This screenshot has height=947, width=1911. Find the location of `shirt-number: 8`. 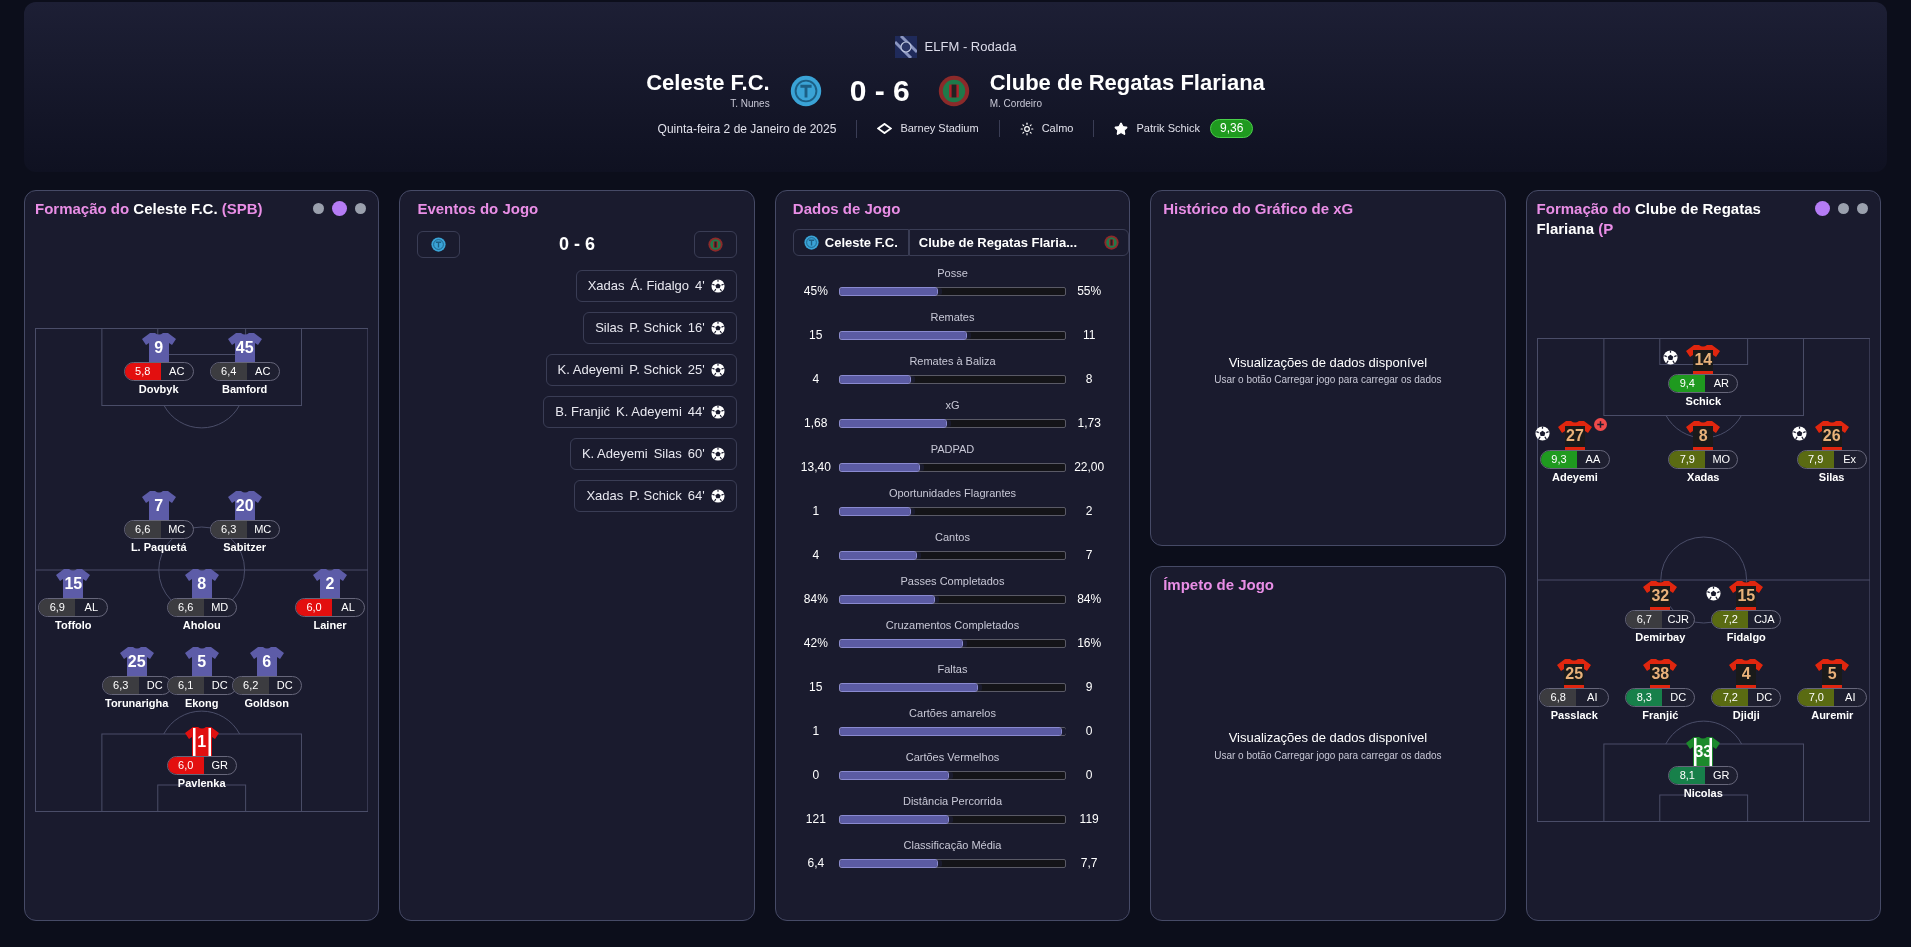

shirt-number: 8 is located at coordinates (1703, 435).